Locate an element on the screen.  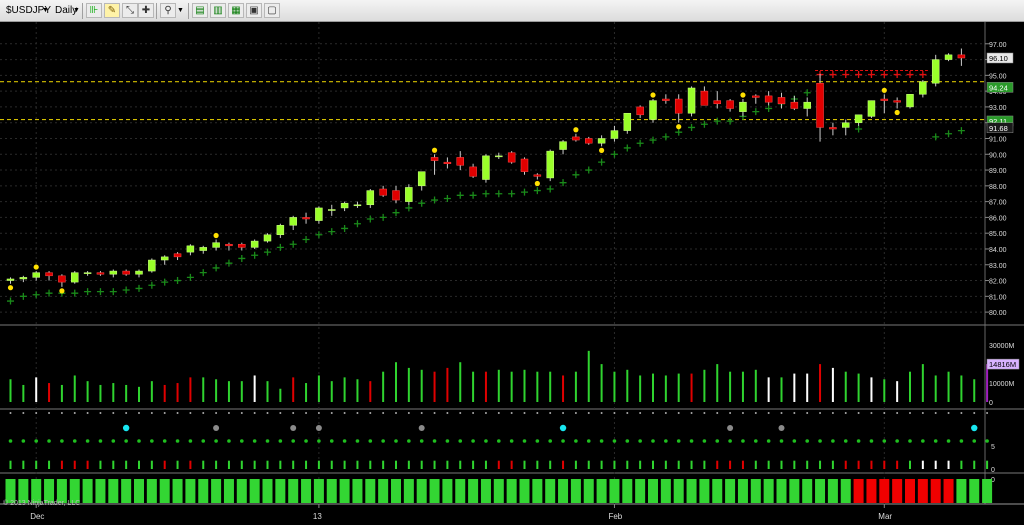
strategies-icon: ▦ is located at coordinates (236, 10).